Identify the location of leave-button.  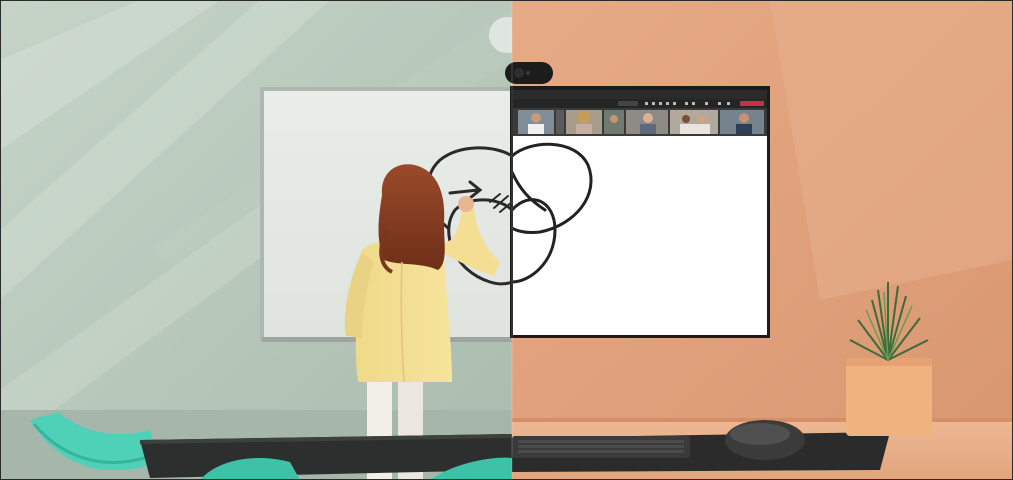
(752, 103).